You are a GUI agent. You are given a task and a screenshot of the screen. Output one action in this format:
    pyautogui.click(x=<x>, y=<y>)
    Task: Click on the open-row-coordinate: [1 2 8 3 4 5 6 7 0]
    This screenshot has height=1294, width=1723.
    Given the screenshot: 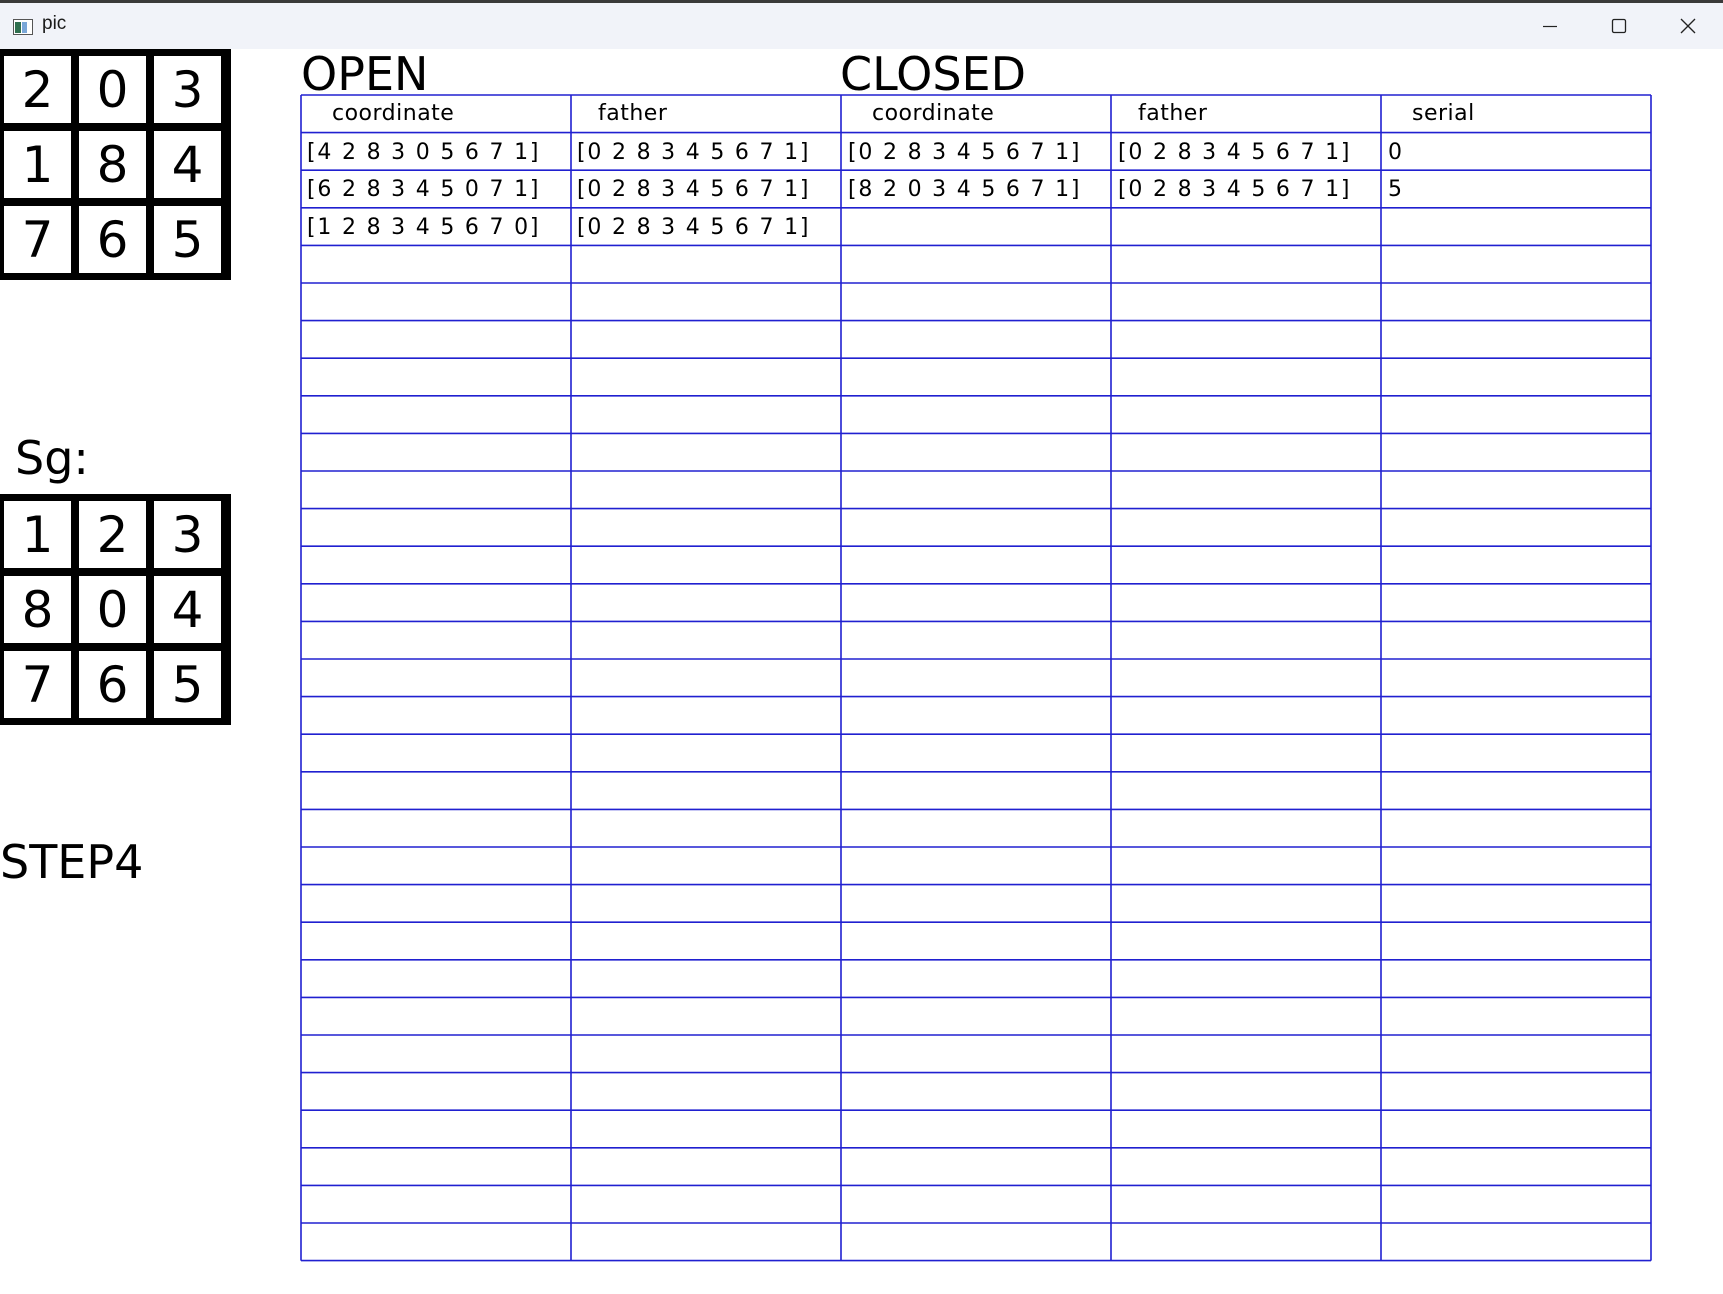 What is the action you would take?
    pyautogui.click(x=424, y=227)
    